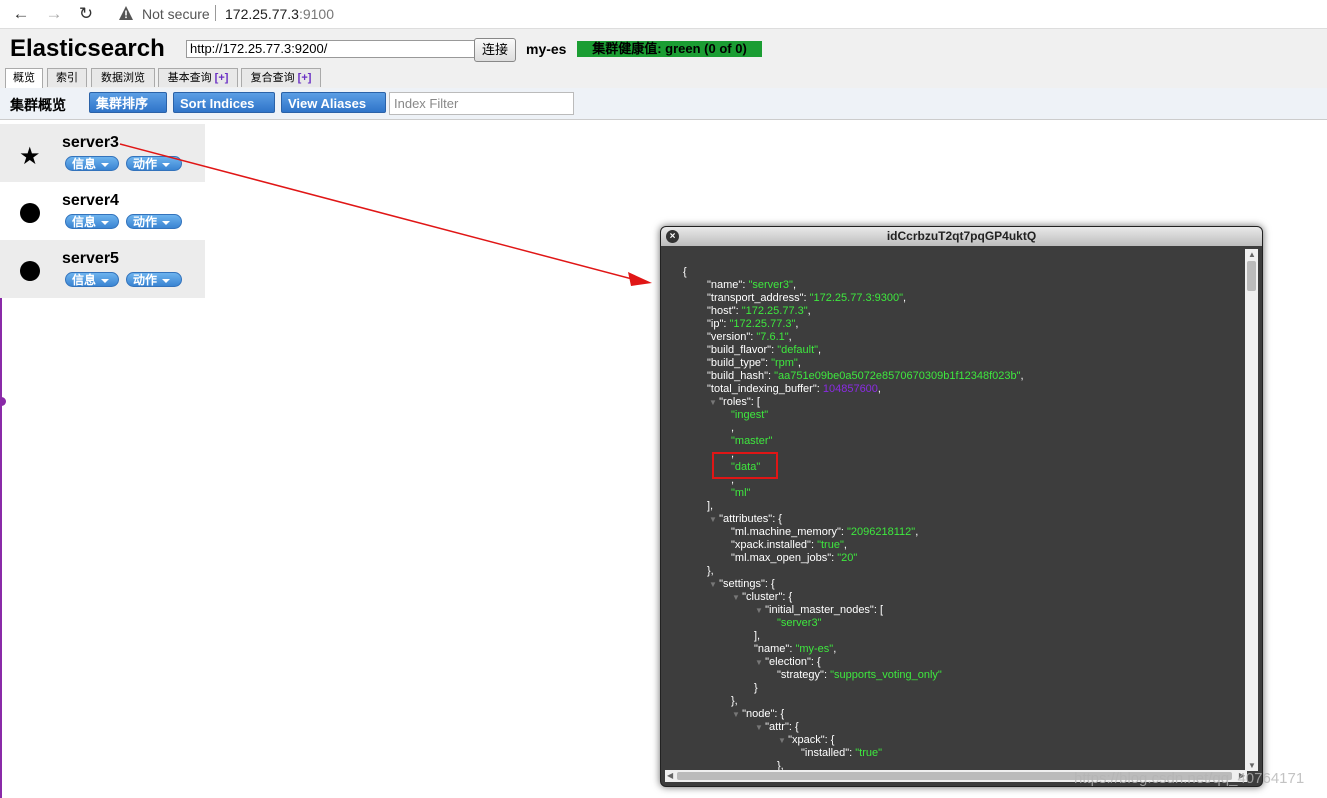 The image size is (1327, 798). I want to click on json-line: "version": "7.6.1",, so click(749, 337).